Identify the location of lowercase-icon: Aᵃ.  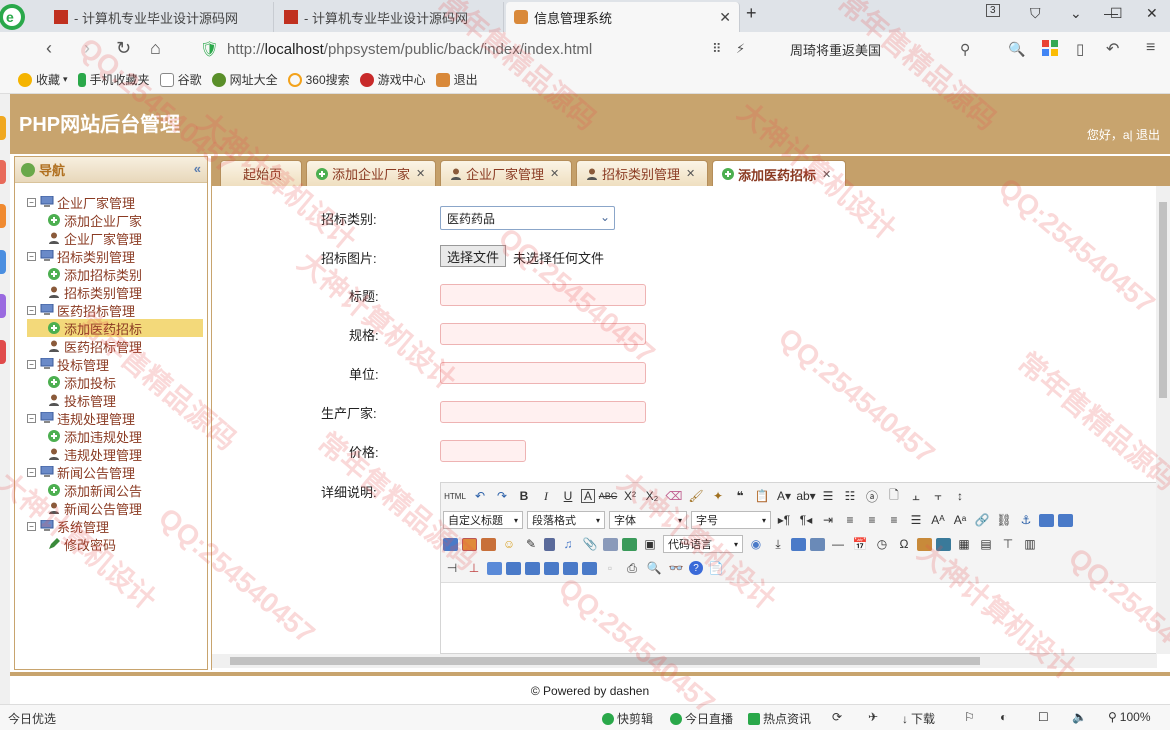
(960, 520).